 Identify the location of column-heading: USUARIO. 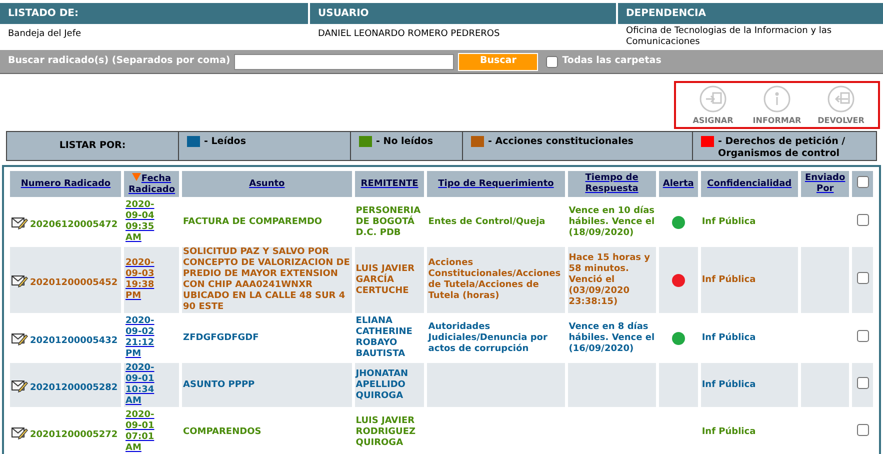
(463, 13).